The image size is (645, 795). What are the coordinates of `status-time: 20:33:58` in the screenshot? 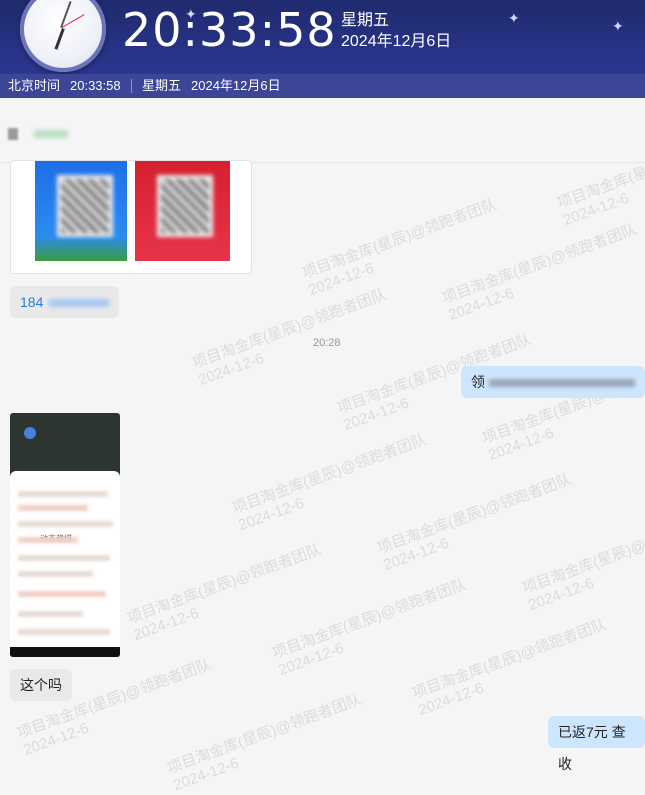 It's located at (95, 85).